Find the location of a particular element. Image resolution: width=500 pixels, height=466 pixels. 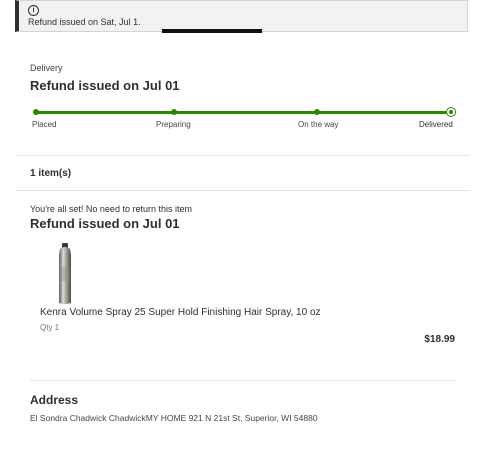

step-label-delivered: Delivered is located at coordinates (436, 124).